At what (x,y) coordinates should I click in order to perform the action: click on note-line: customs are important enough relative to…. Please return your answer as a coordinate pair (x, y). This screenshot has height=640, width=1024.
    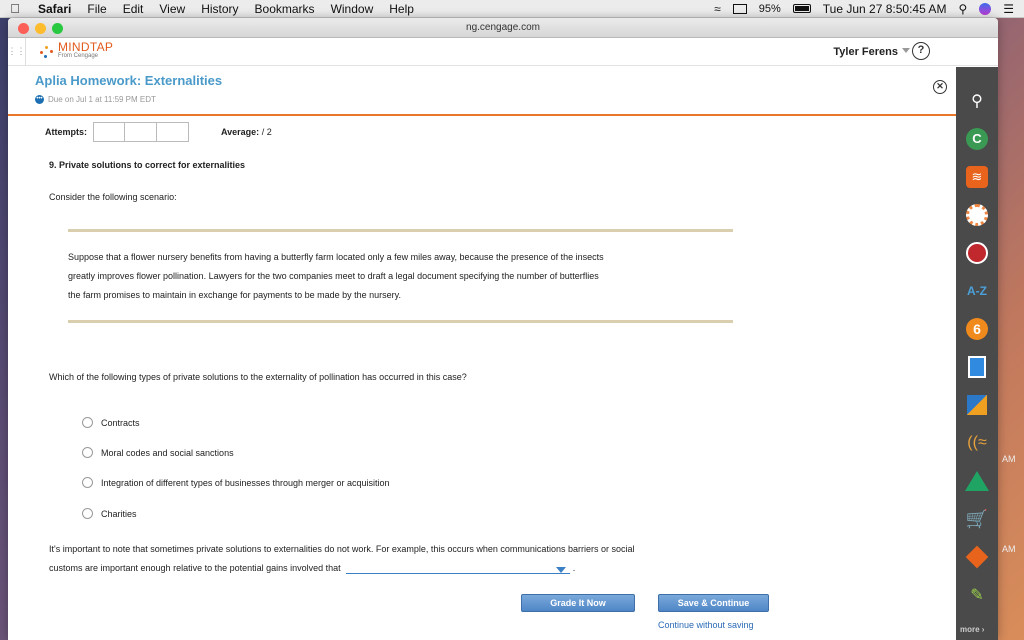
    Looking at the image, I should click on (419, 568).